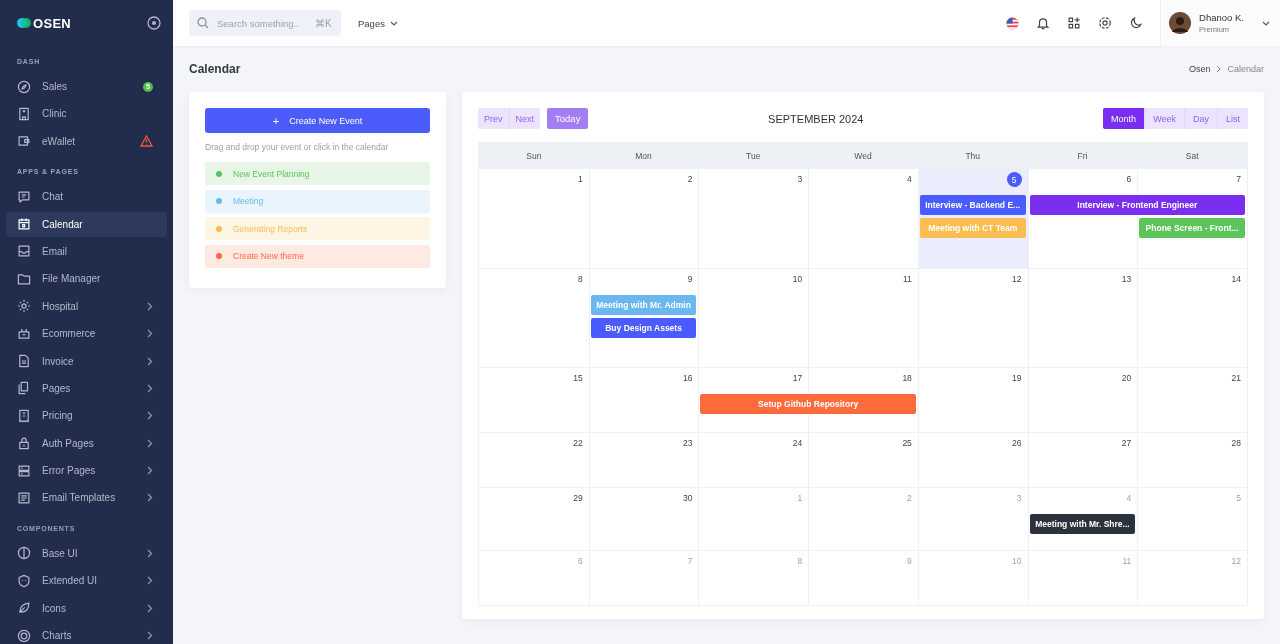 This screenshot has height=644, width=1280. Describe the element at coordinates (86, 224) in the screenshot. I see `sidebar-item: Calendar` at that location.